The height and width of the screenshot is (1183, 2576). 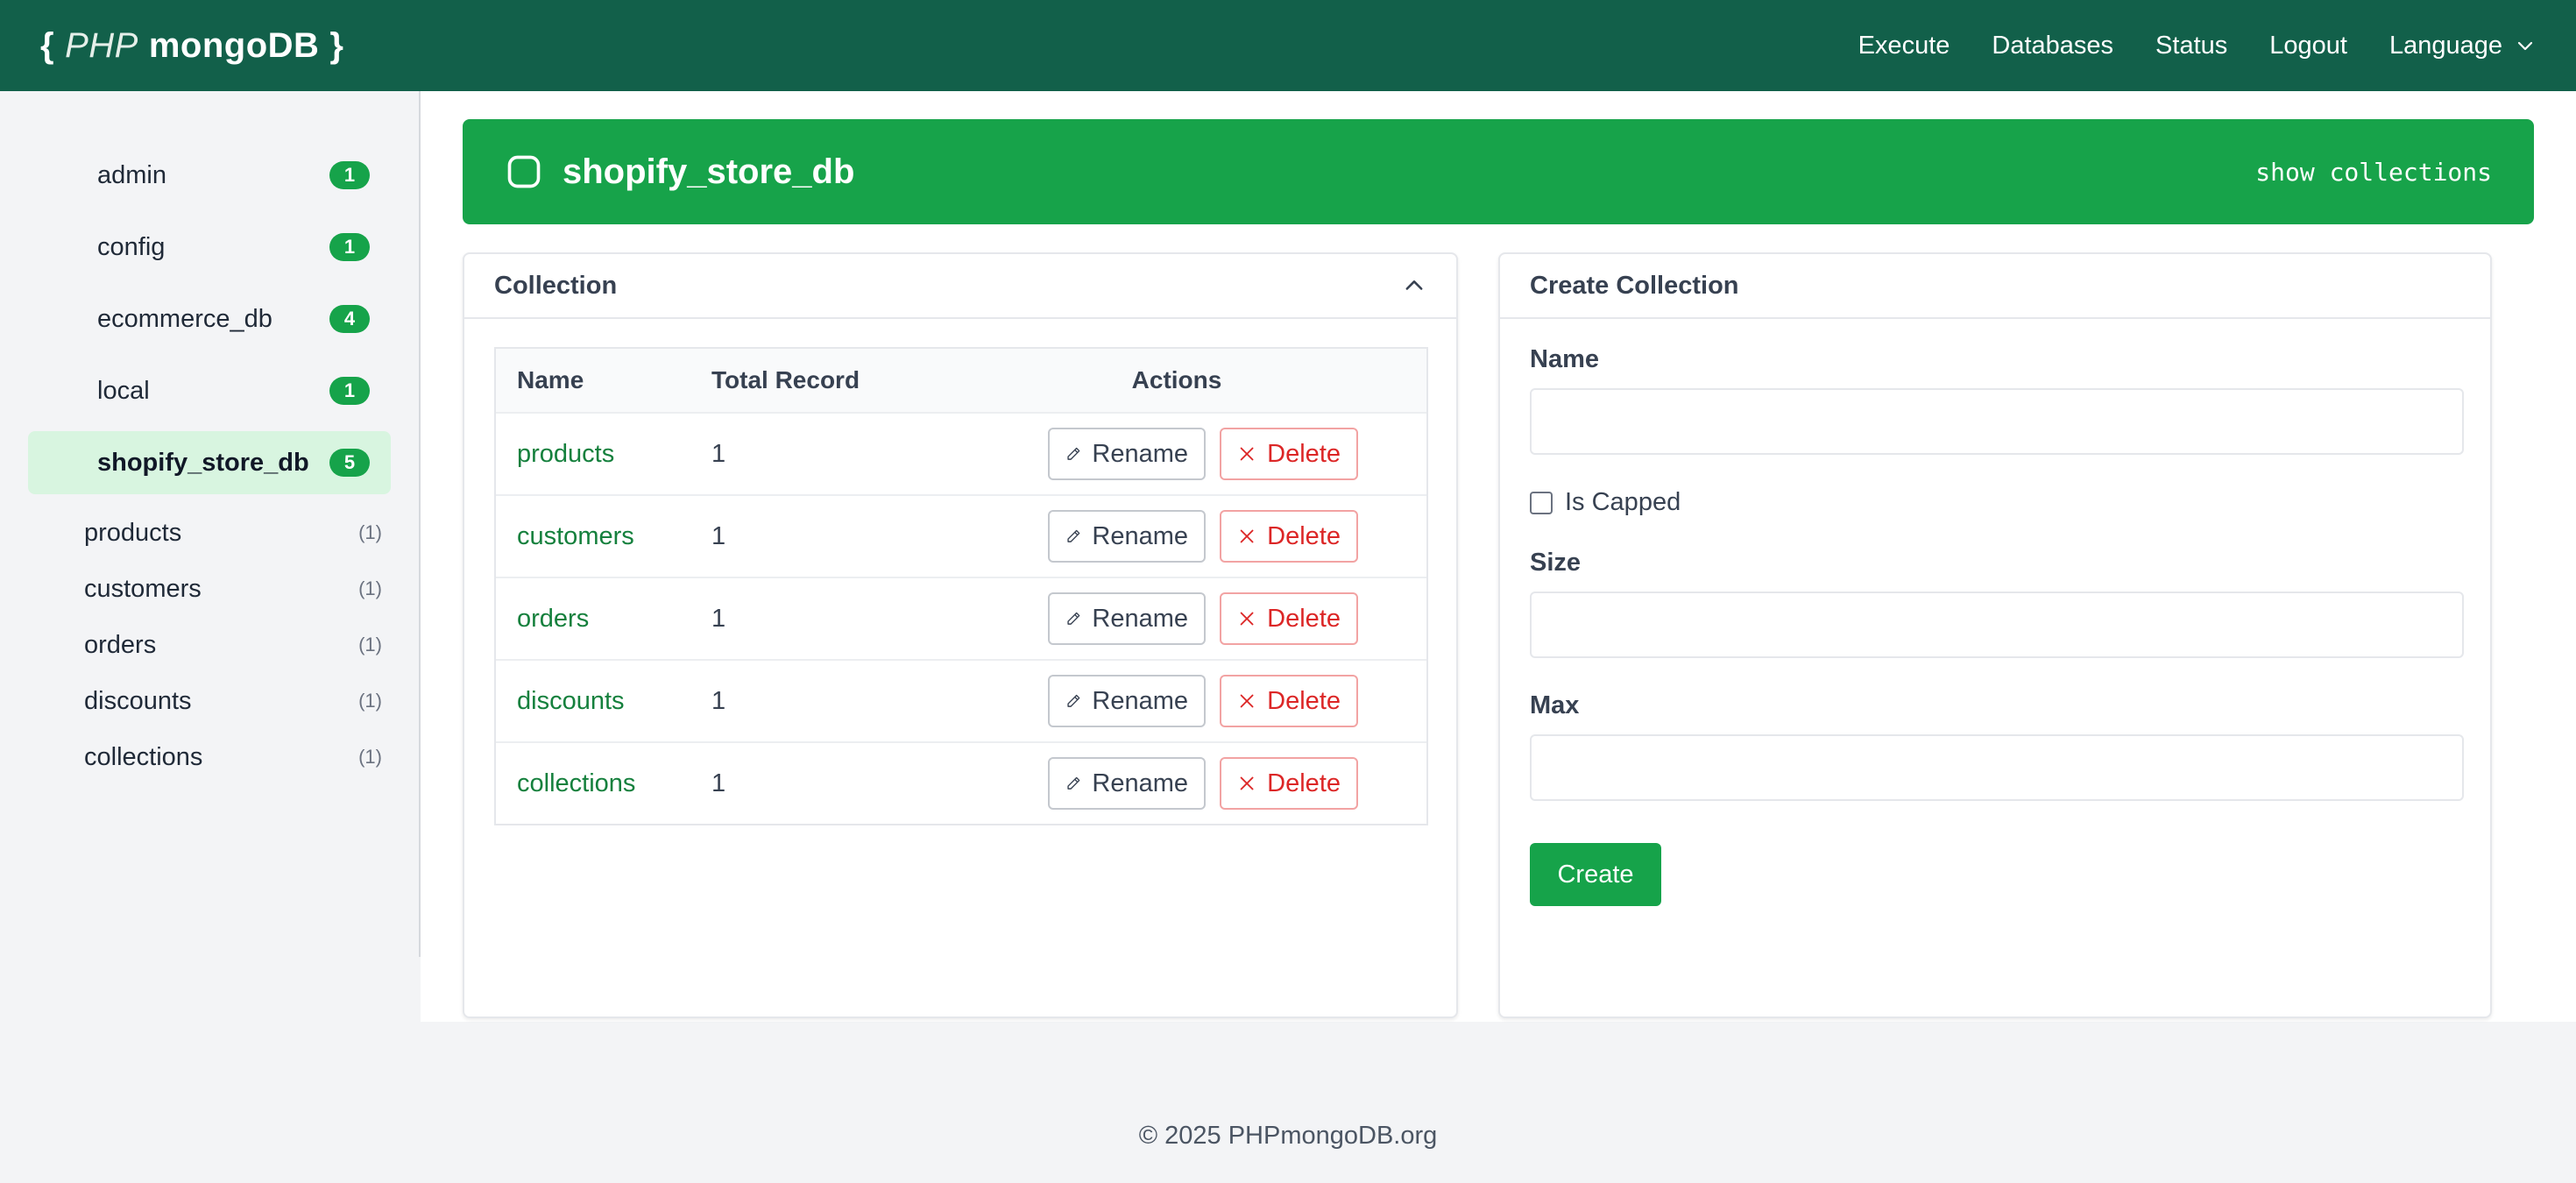 What do you see at coordinates (1564, 359) in the screenshot?
I see `name-label: Name` at bounding box center [1564, 359].